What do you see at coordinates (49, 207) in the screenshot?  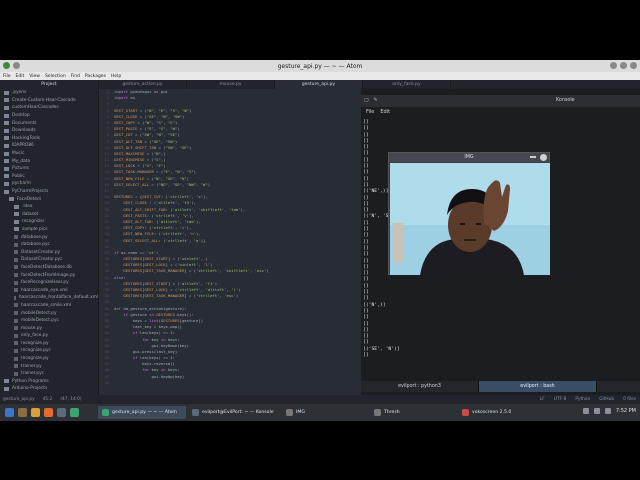 I see `tree-folder: .idea` at bounding box center [49, 207].